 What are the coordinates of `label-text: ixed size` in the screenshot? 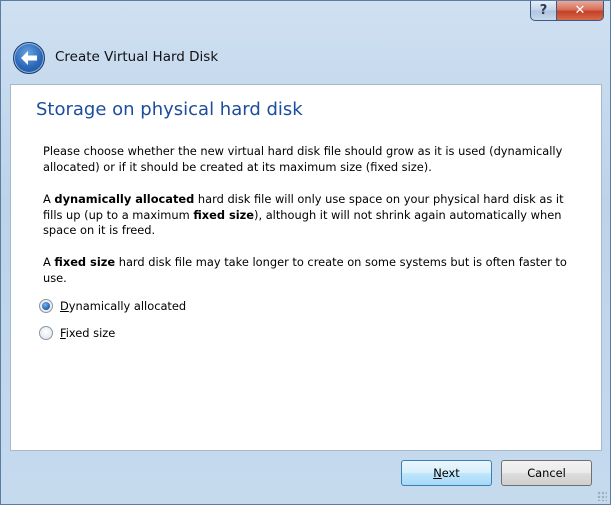 It's located at (90, 333).